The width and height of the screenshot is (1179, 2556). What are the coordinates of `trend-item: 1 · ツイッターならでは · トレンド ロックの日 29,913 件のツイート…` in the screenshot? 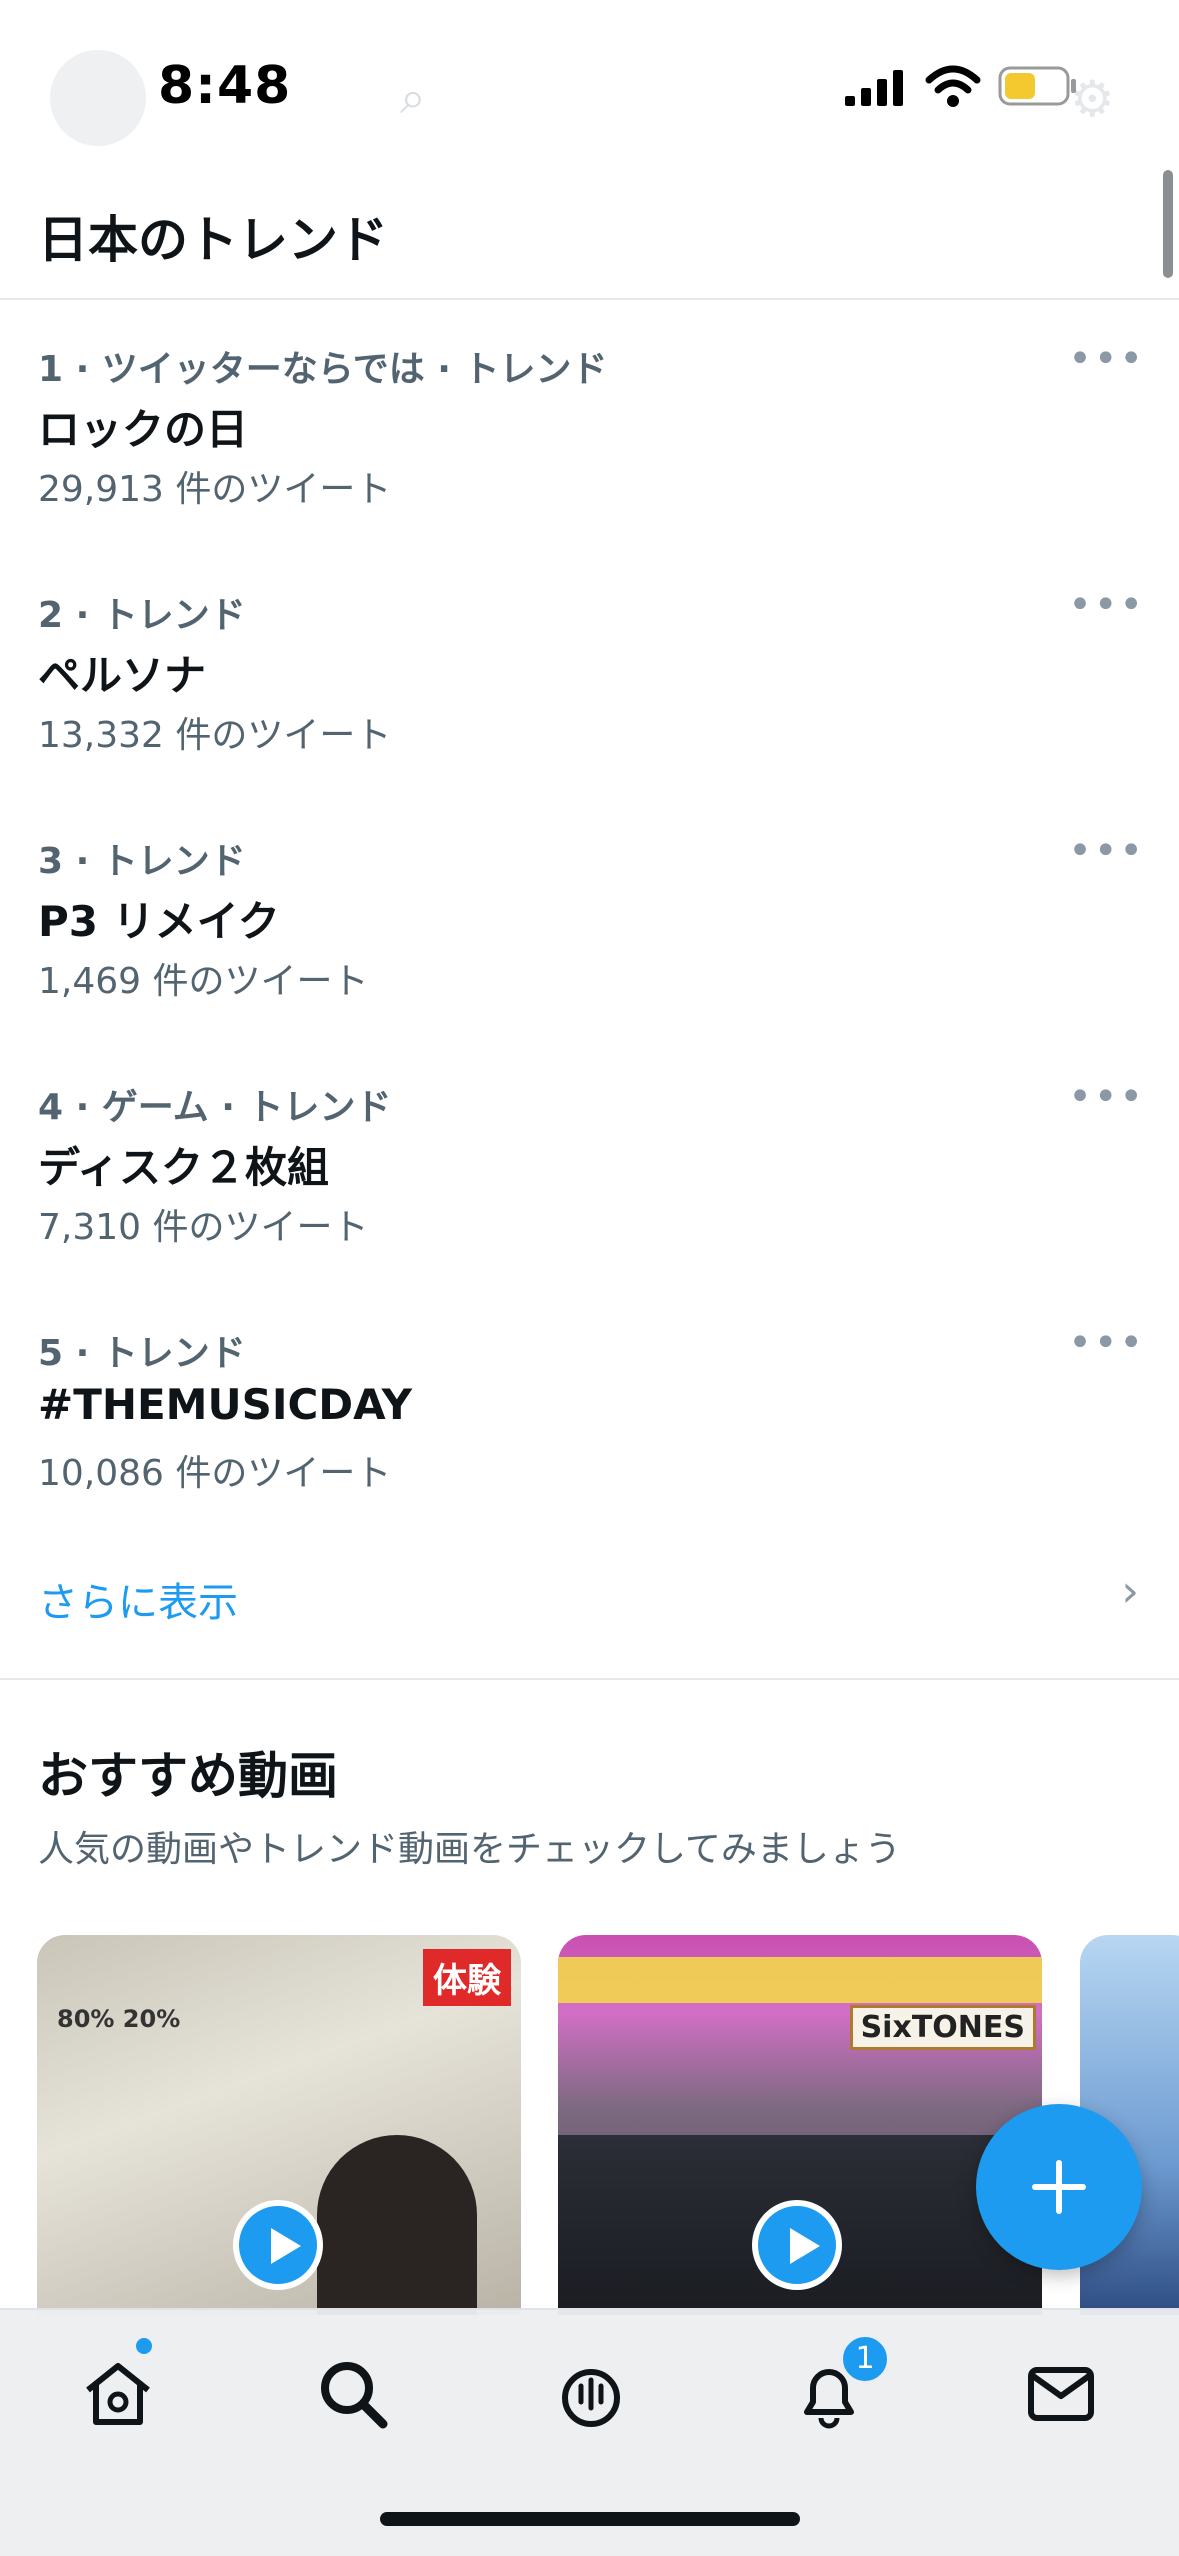 It's located at (589, 423).